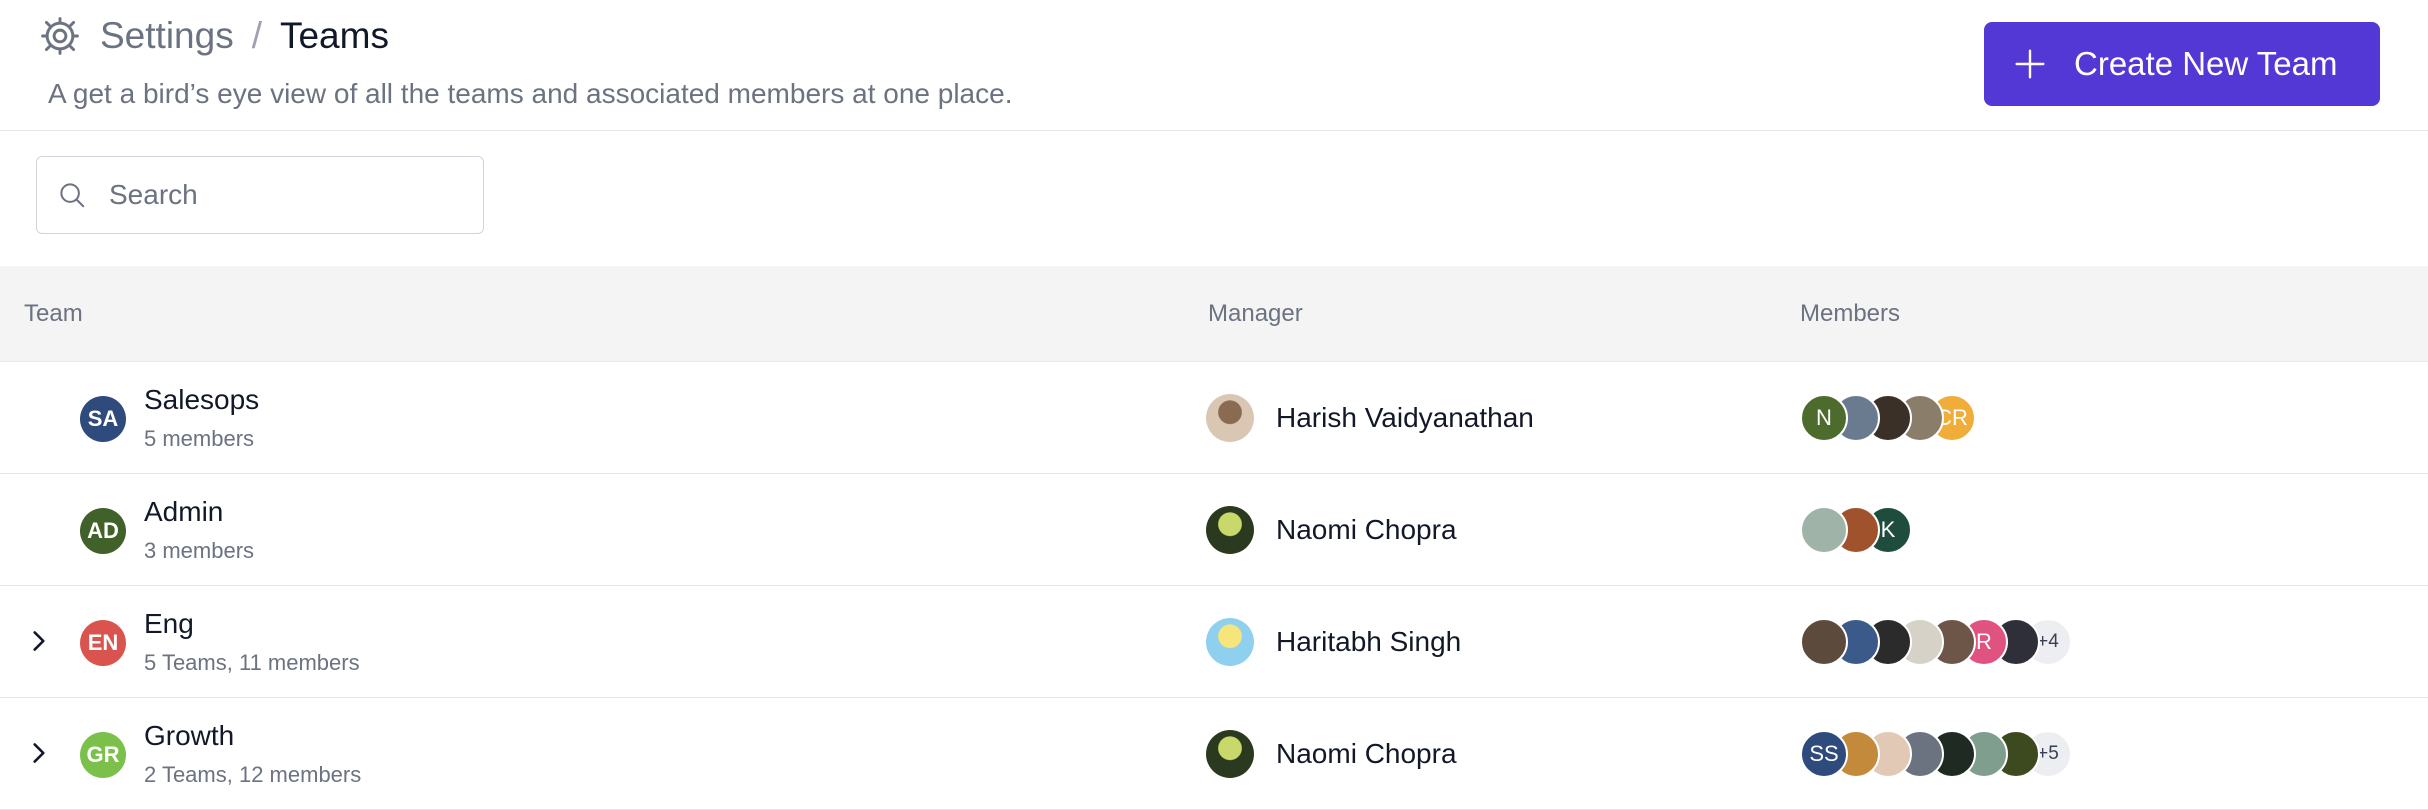 The width and height of the screenshot is (2428, 810). I want to click on team-avatar: SA, so click(103, 419).